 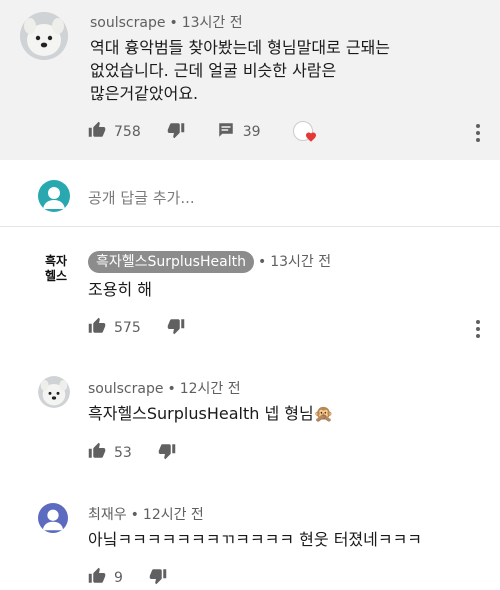 I want to click on reply-meta: soulscrape • 12시간 전, so click(x=164, y=389).